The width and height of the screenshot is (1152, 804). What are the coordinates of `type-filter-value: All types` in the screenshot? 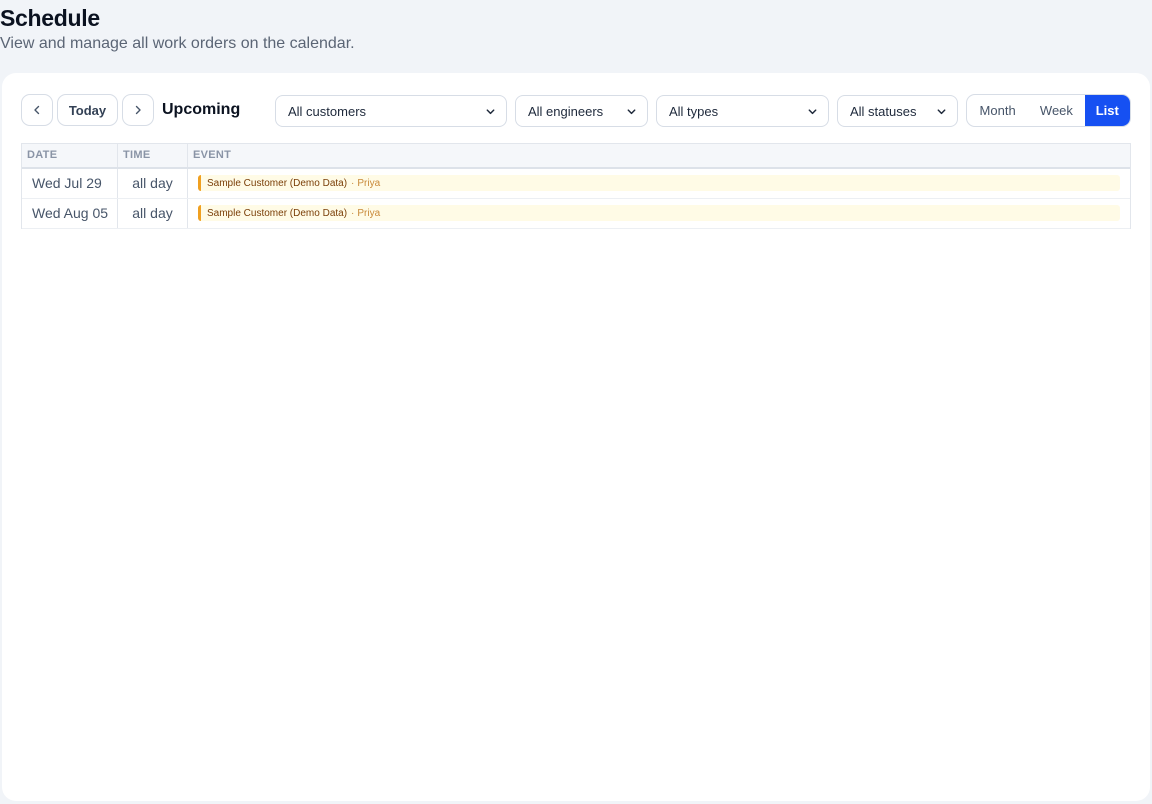 It's located at (694, 111).